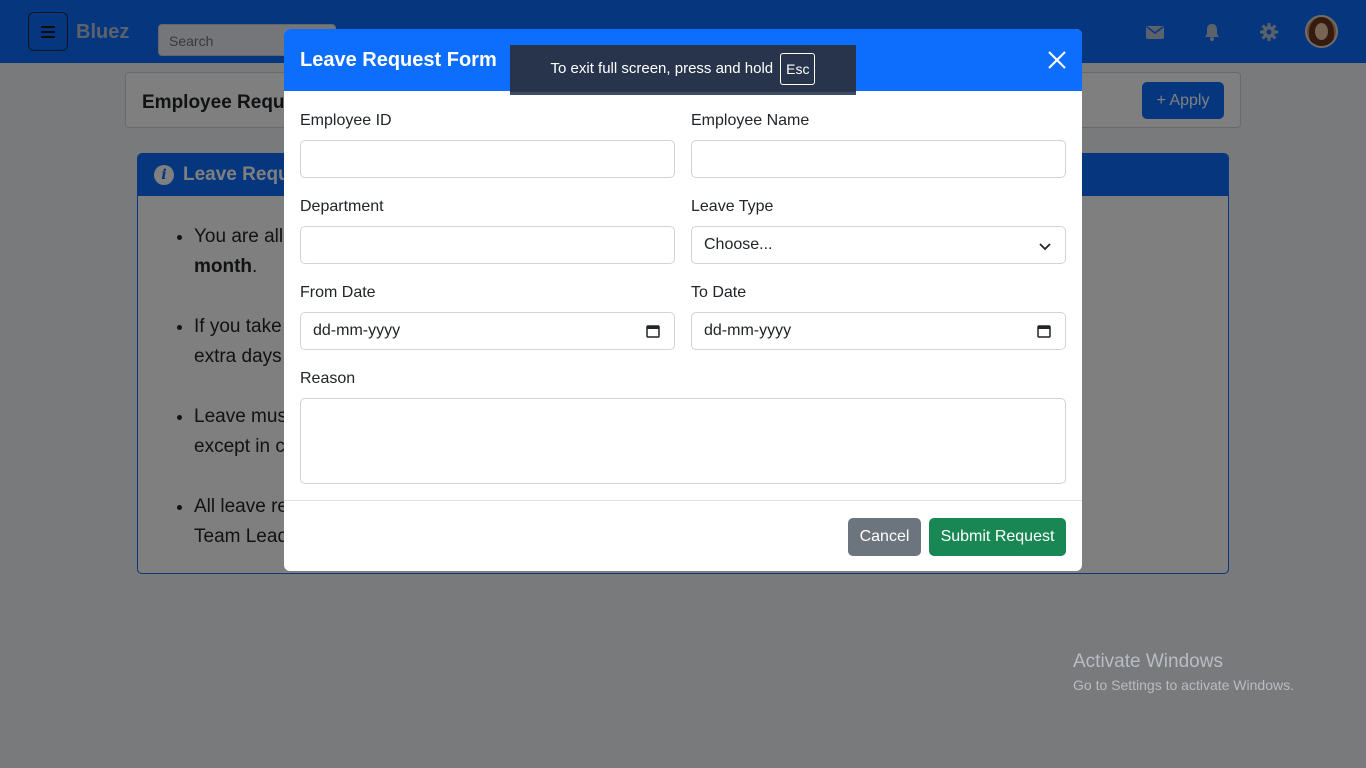 This screenshot has height=768, width=1366. I want to click on modal-footer: Cancel Submit Request, so click(683, 535).